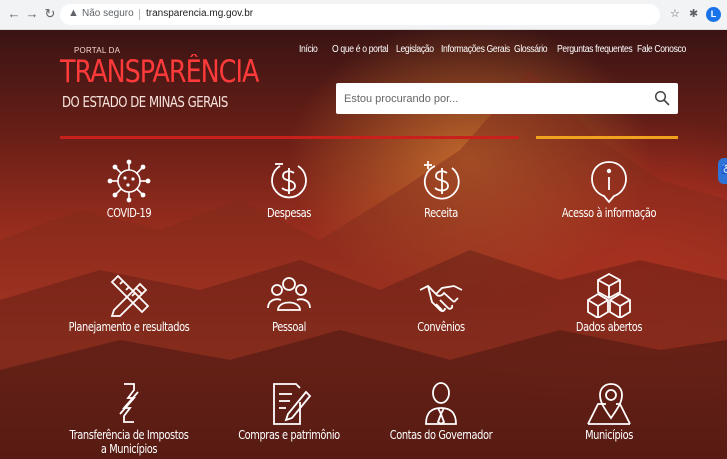 Image resolution: width=727 pixels, height=459 pixels. I want to click on accessibility-icon: ♿, so click(724, 169).